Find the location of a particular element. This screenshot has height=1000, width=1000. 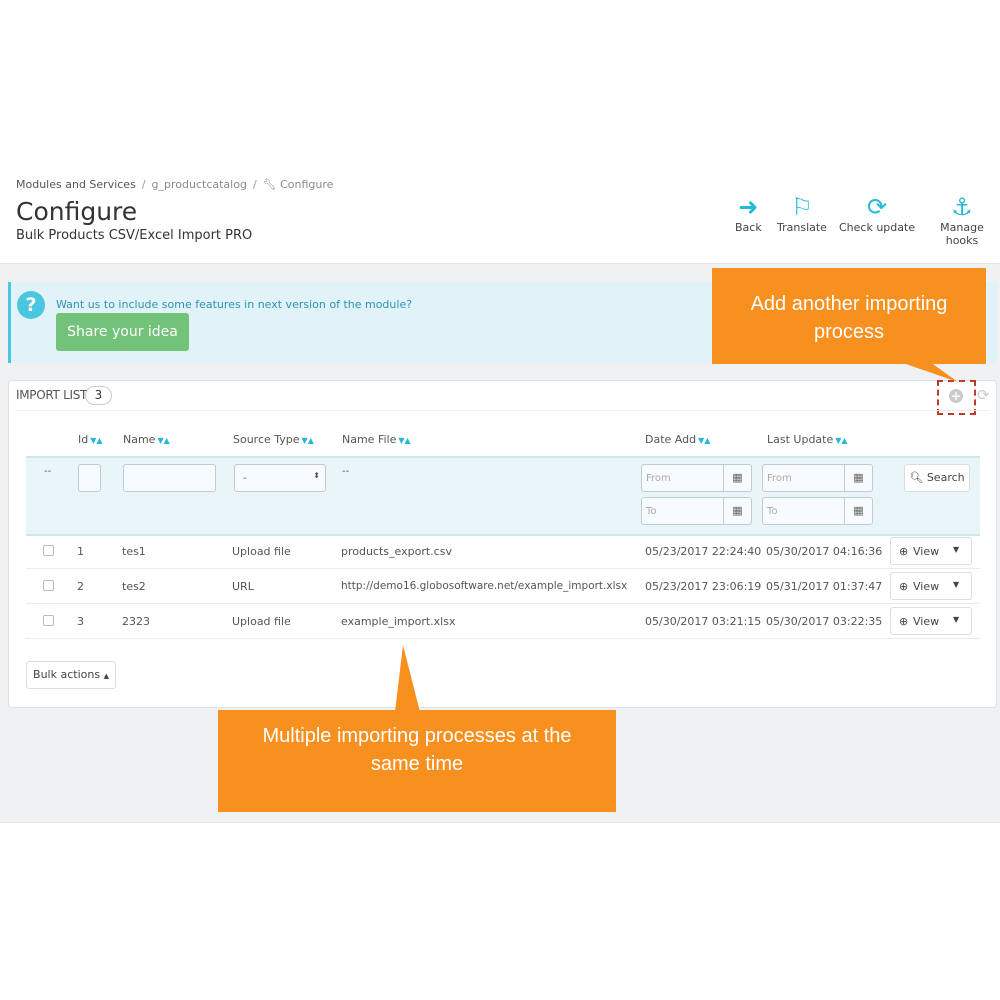

callout-add-process: Add another importing process is located at coordinates (849, 316).